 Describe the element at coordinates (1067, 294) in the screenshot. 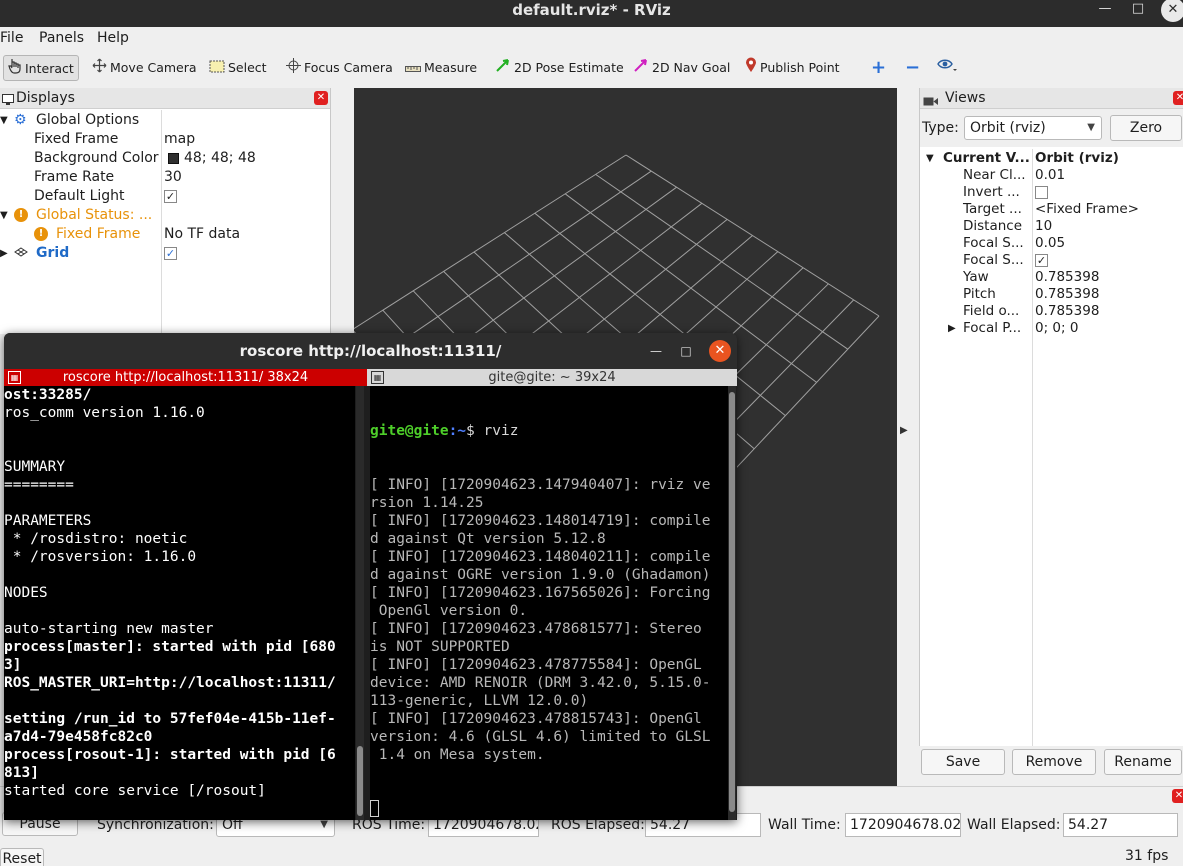

I see `pitch-value: 0.785398` at that location.